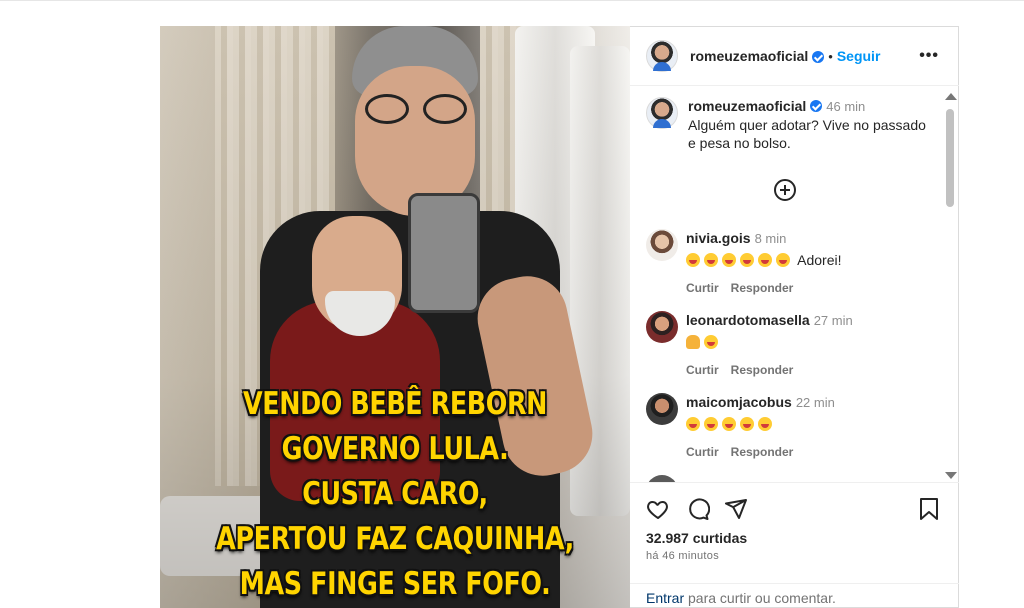 The image size is (1024, 608). Describe the element at coordinates (951, 96) in the screenshot. I see `scroll-up-arrow` at that location.